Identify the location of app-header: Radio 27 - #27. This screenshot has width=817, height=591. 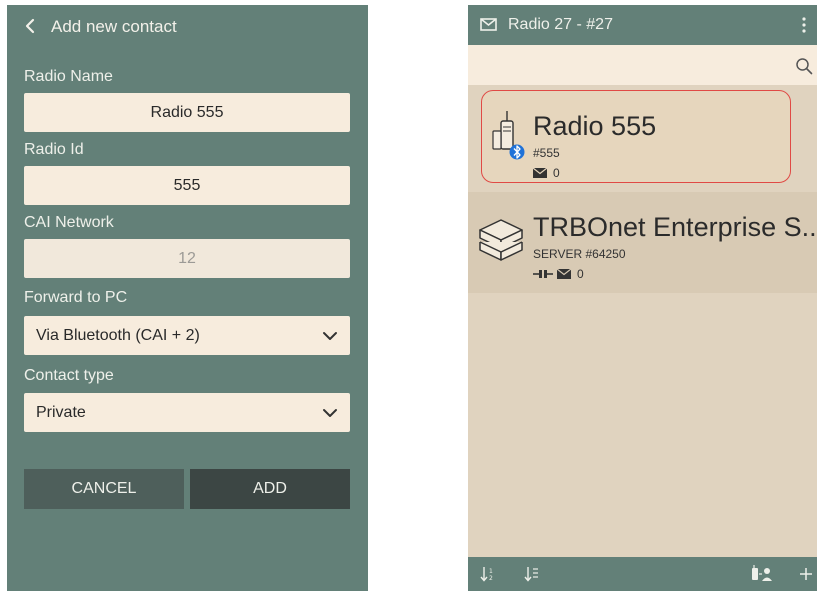
(642, 25).